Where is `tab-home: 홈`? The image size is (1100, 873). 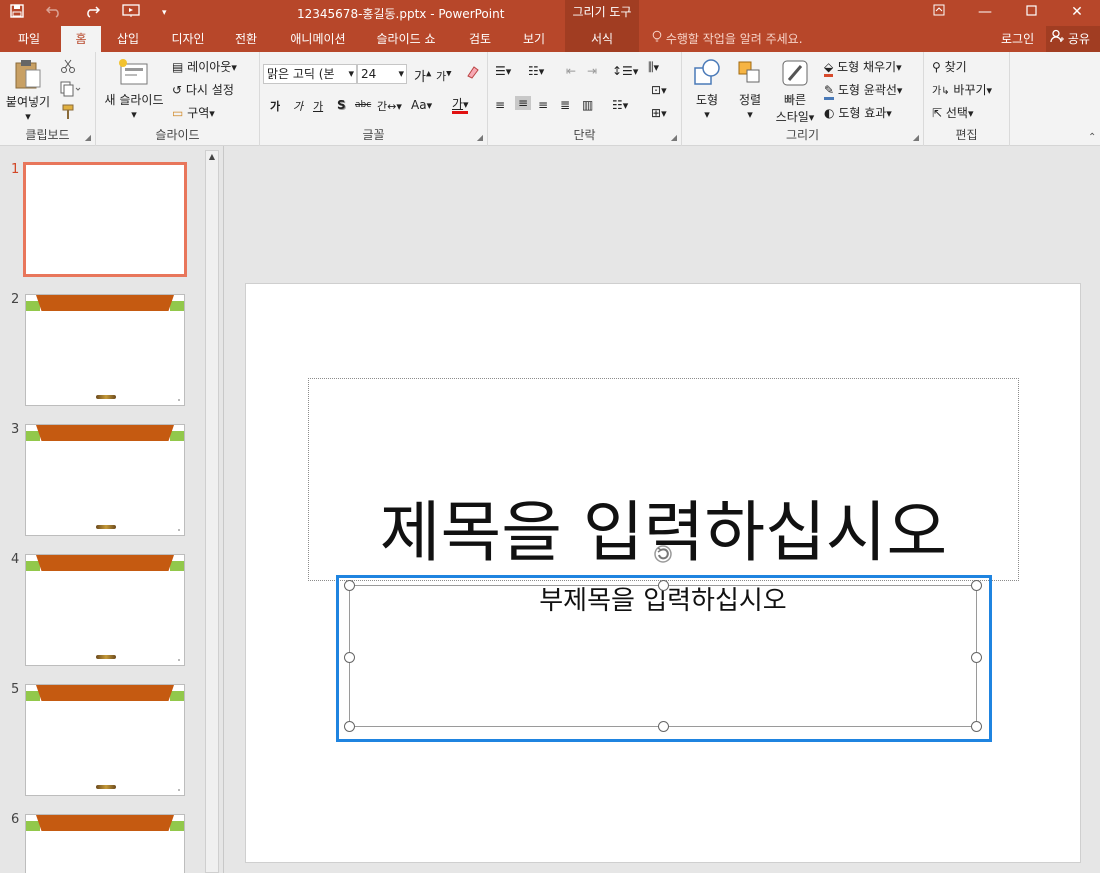 tab-home: 홈 is located at coordinates (81, 39).